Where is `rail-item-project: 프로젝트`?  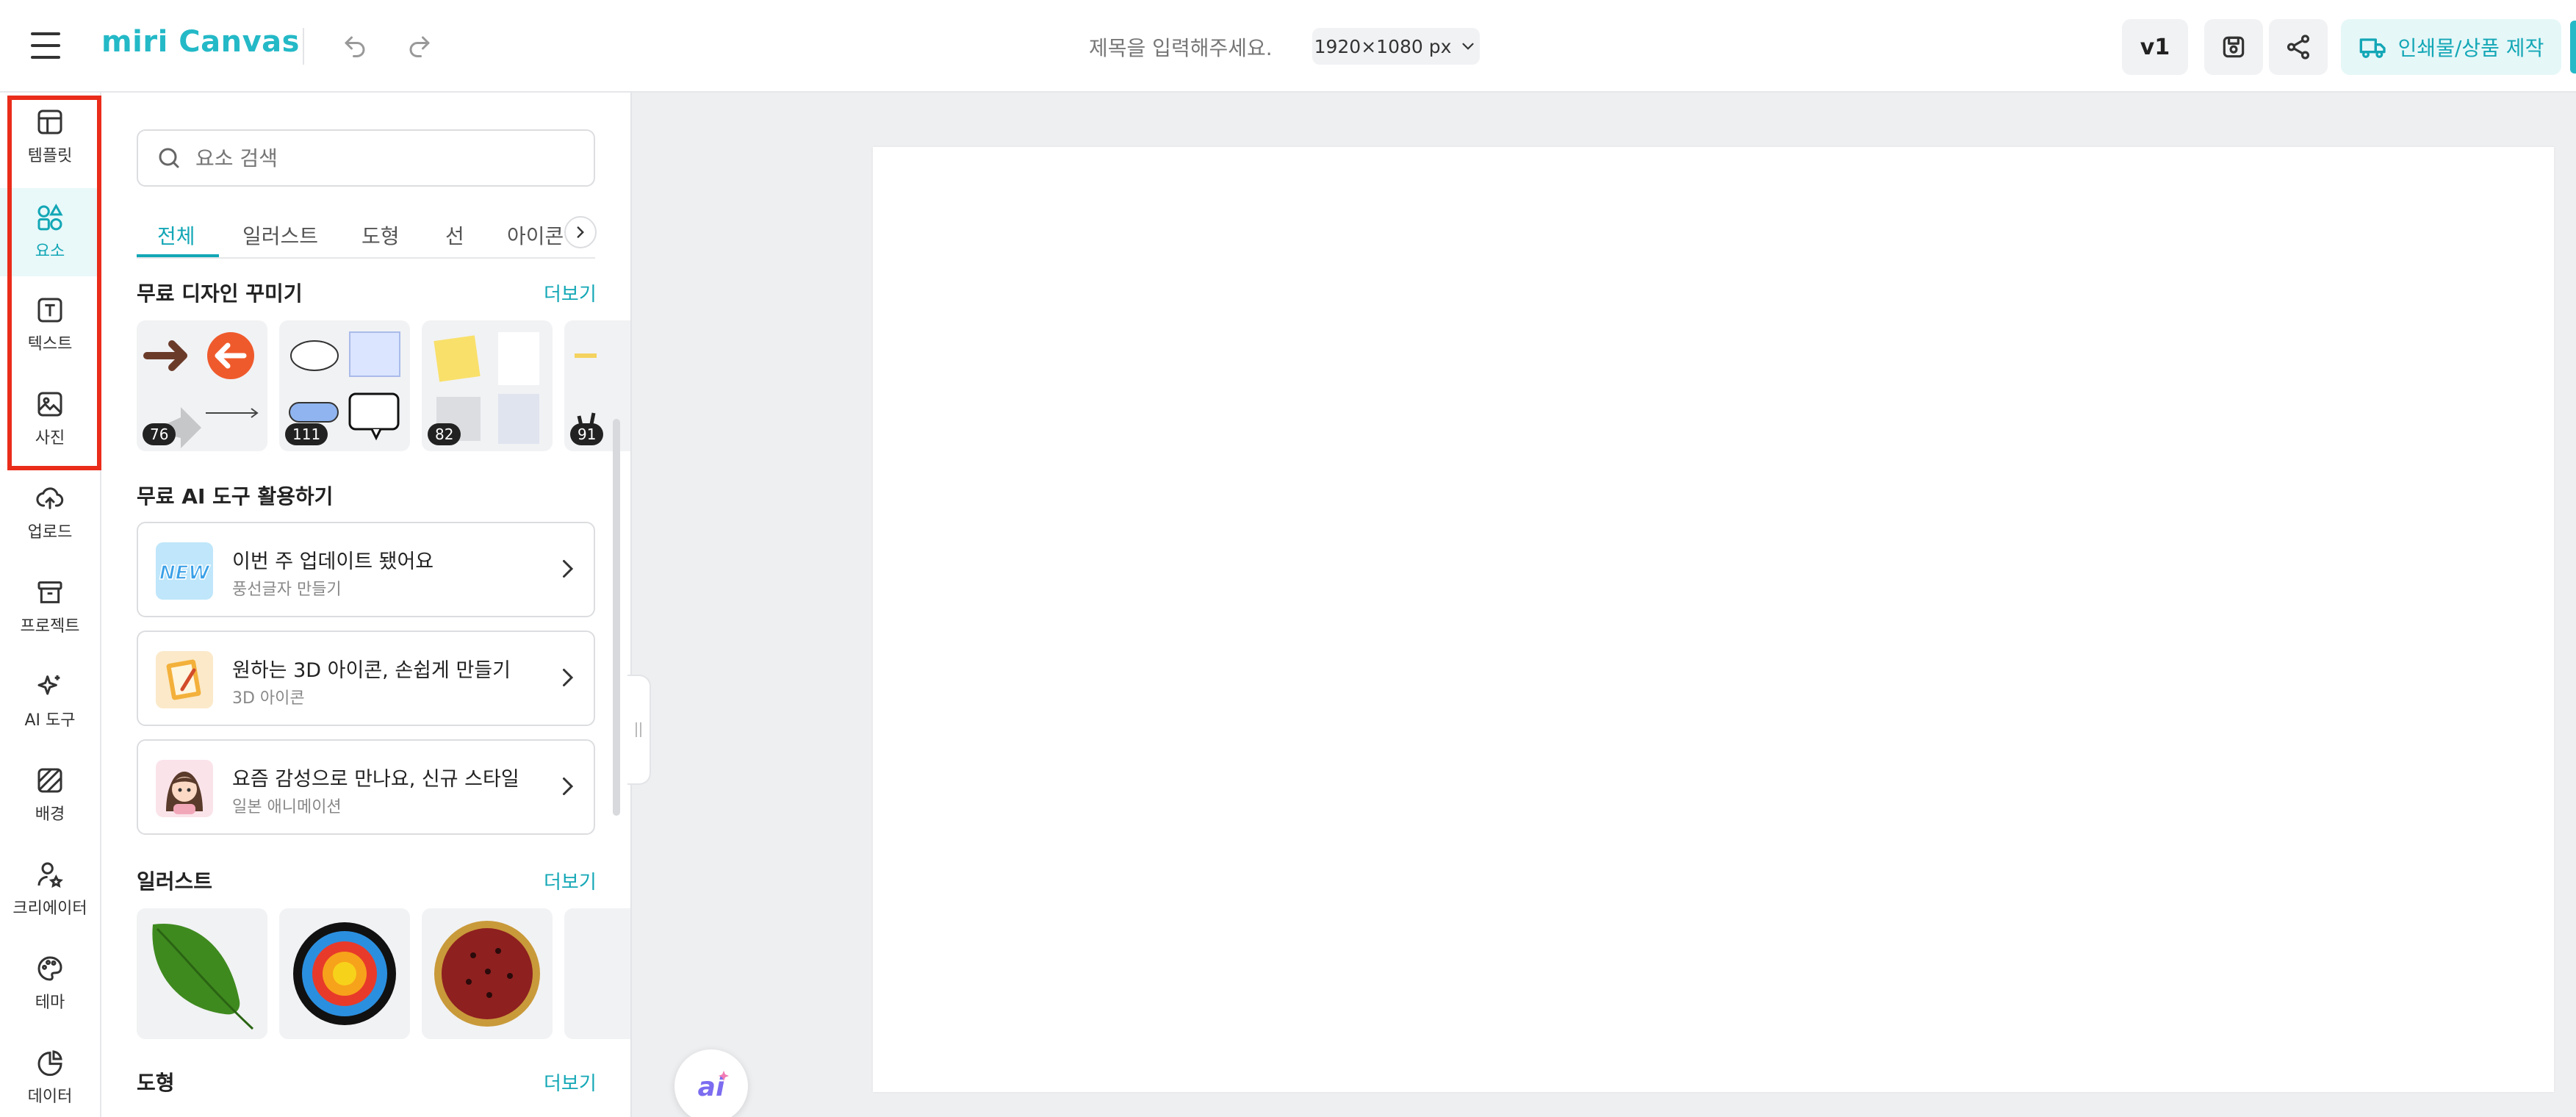 rail-item-project: 프로젝트 is located at coordinates (50, 607).